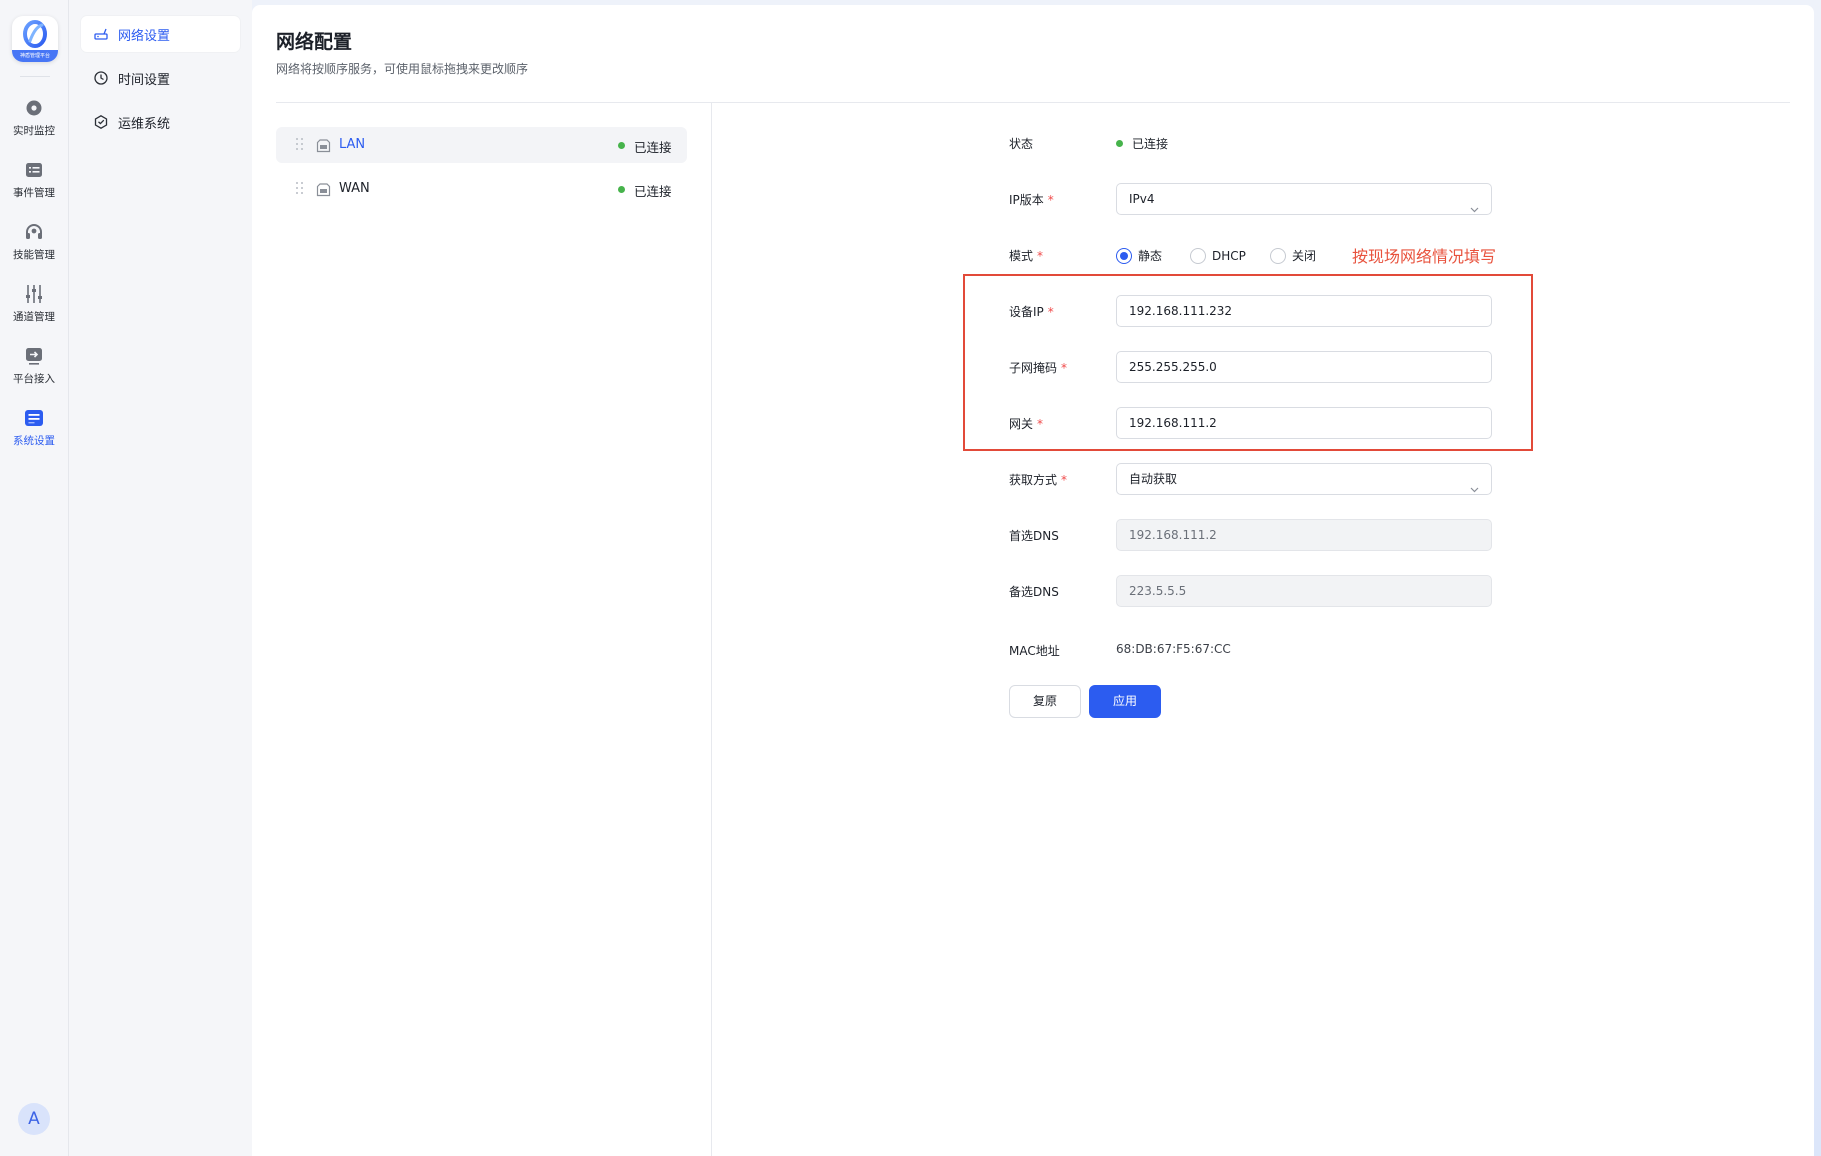  What do you see at coordinates (34, 441) in the screenshot?
I see `rail-item-label: 系统设置` at bounding box center [34, 441].